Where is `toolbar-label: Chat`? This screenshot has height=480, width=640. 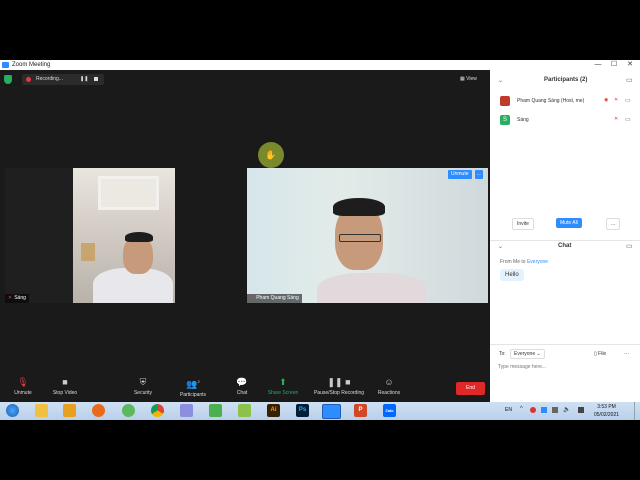
toolbar-label: Chat is located at coordinates (242, 393).